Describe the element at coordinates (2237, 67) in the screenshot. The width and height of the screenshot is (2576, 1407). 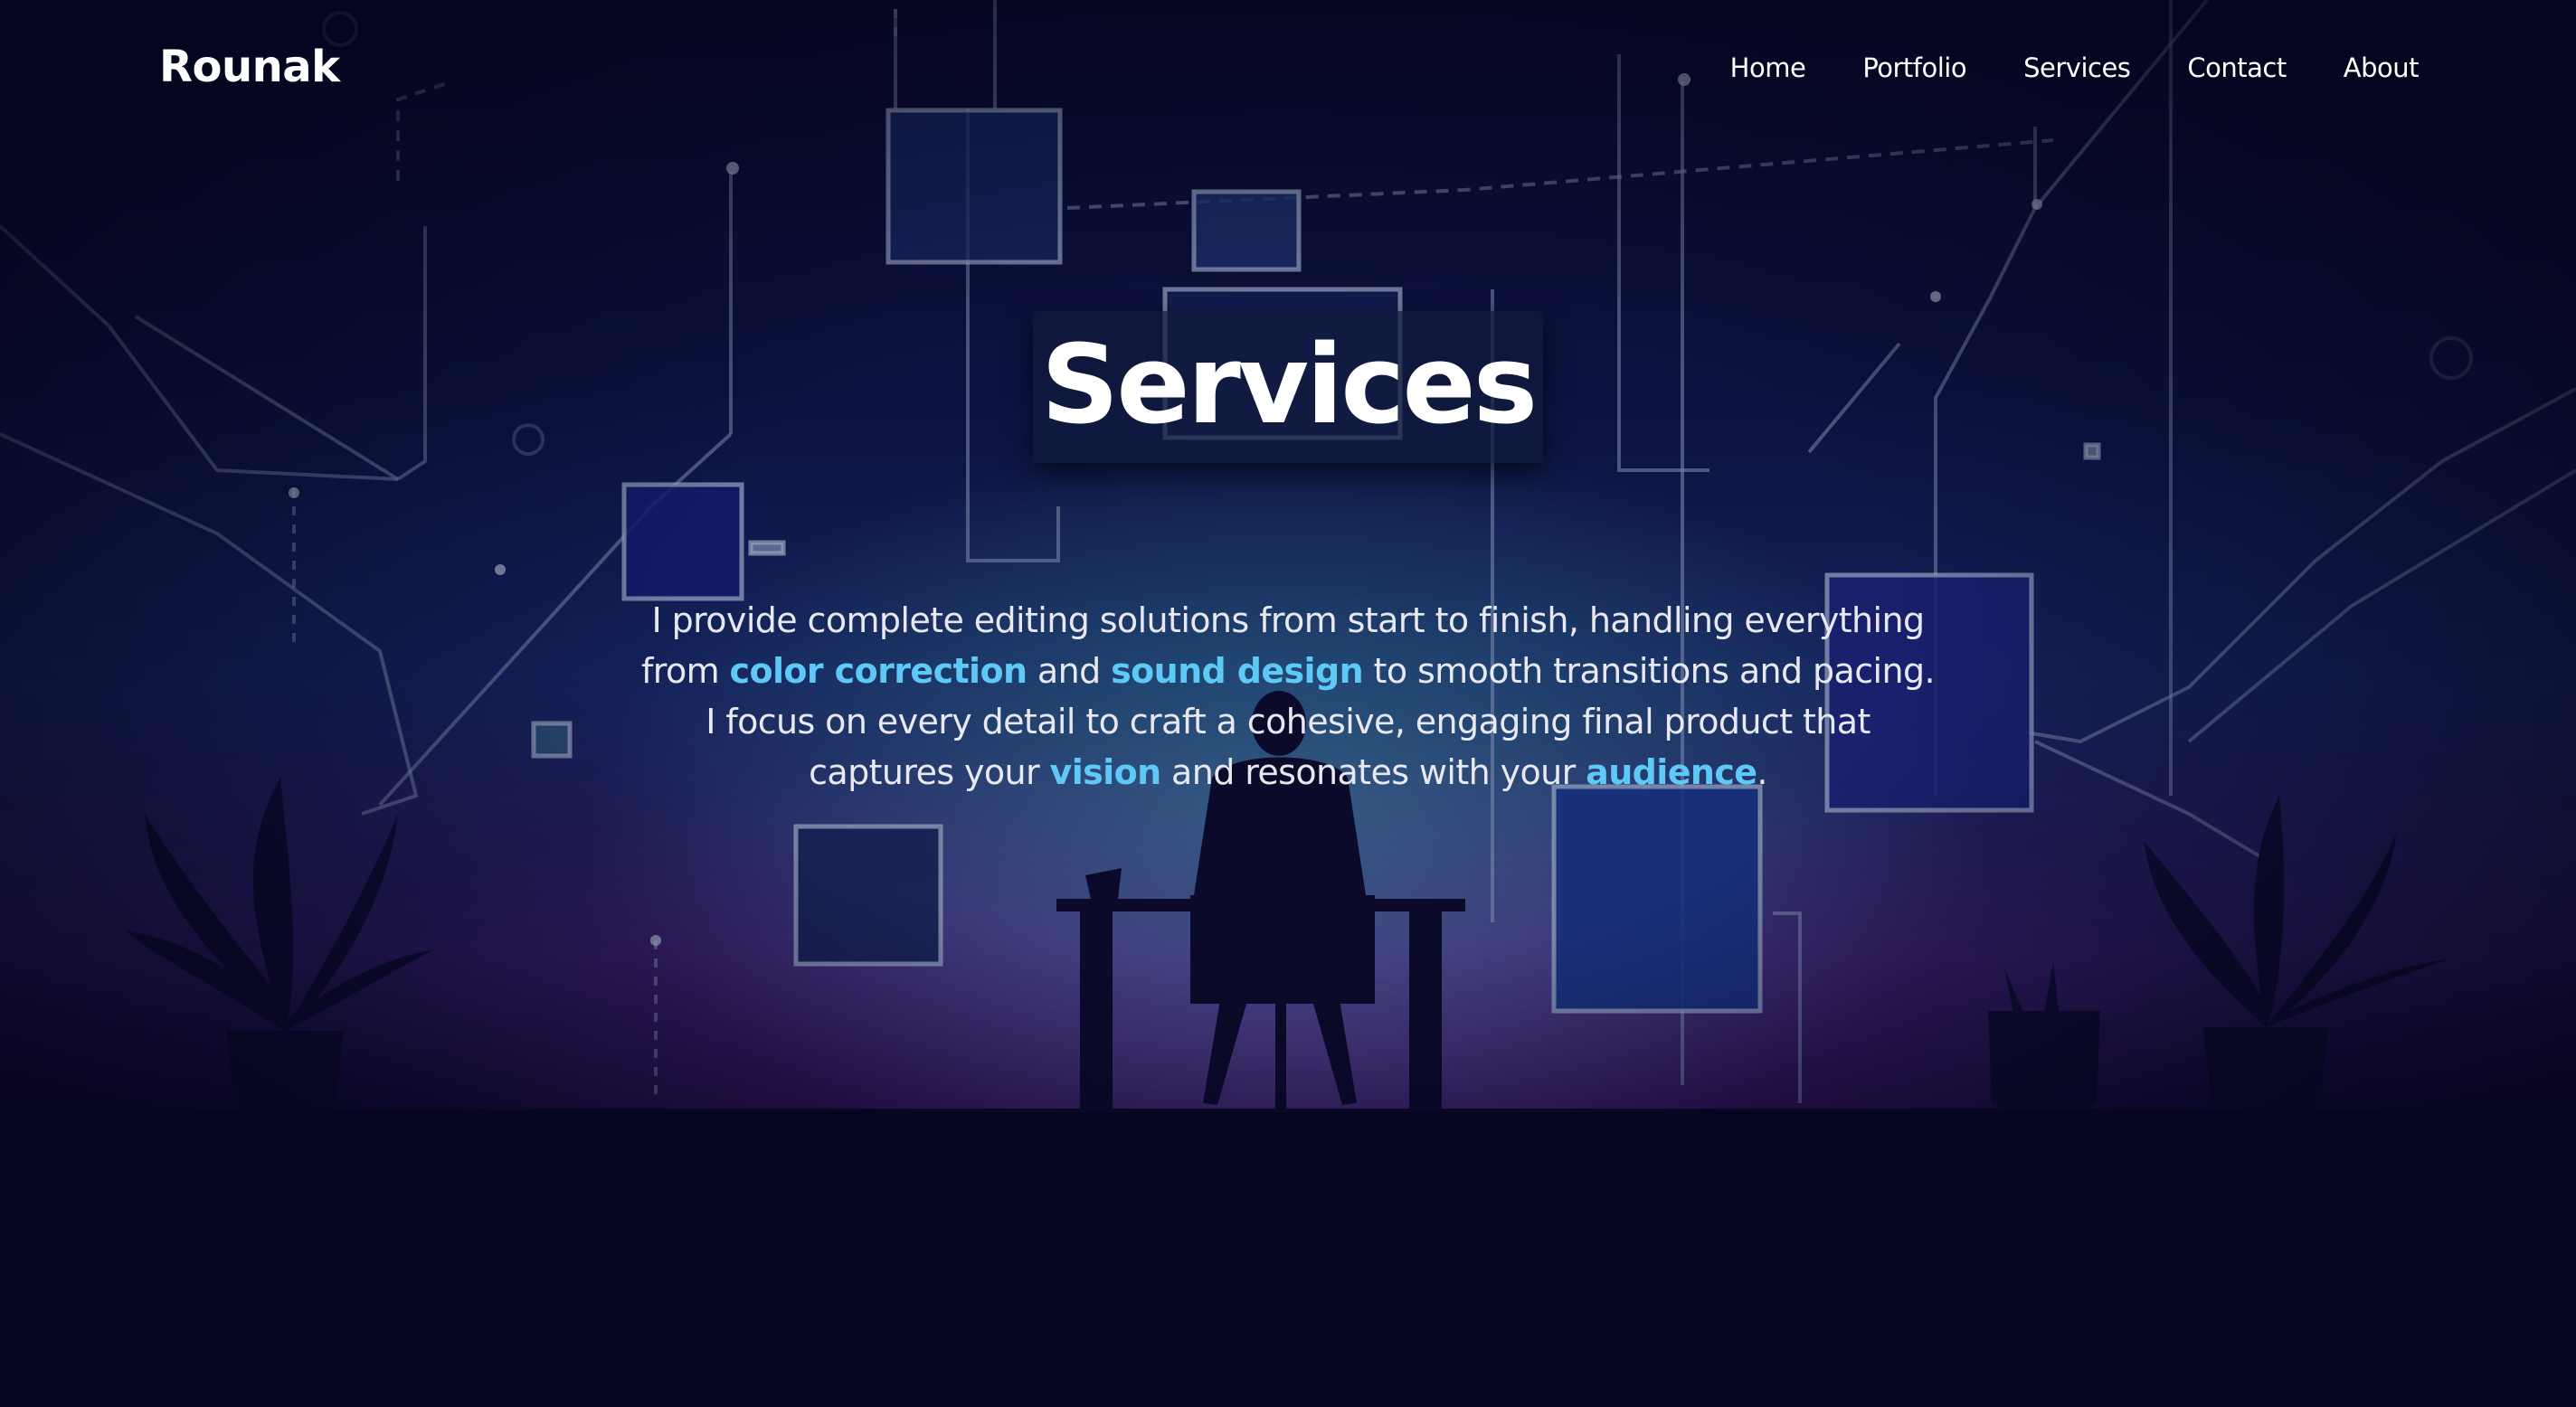
I see `nav-link-contact: Contact` at that location.